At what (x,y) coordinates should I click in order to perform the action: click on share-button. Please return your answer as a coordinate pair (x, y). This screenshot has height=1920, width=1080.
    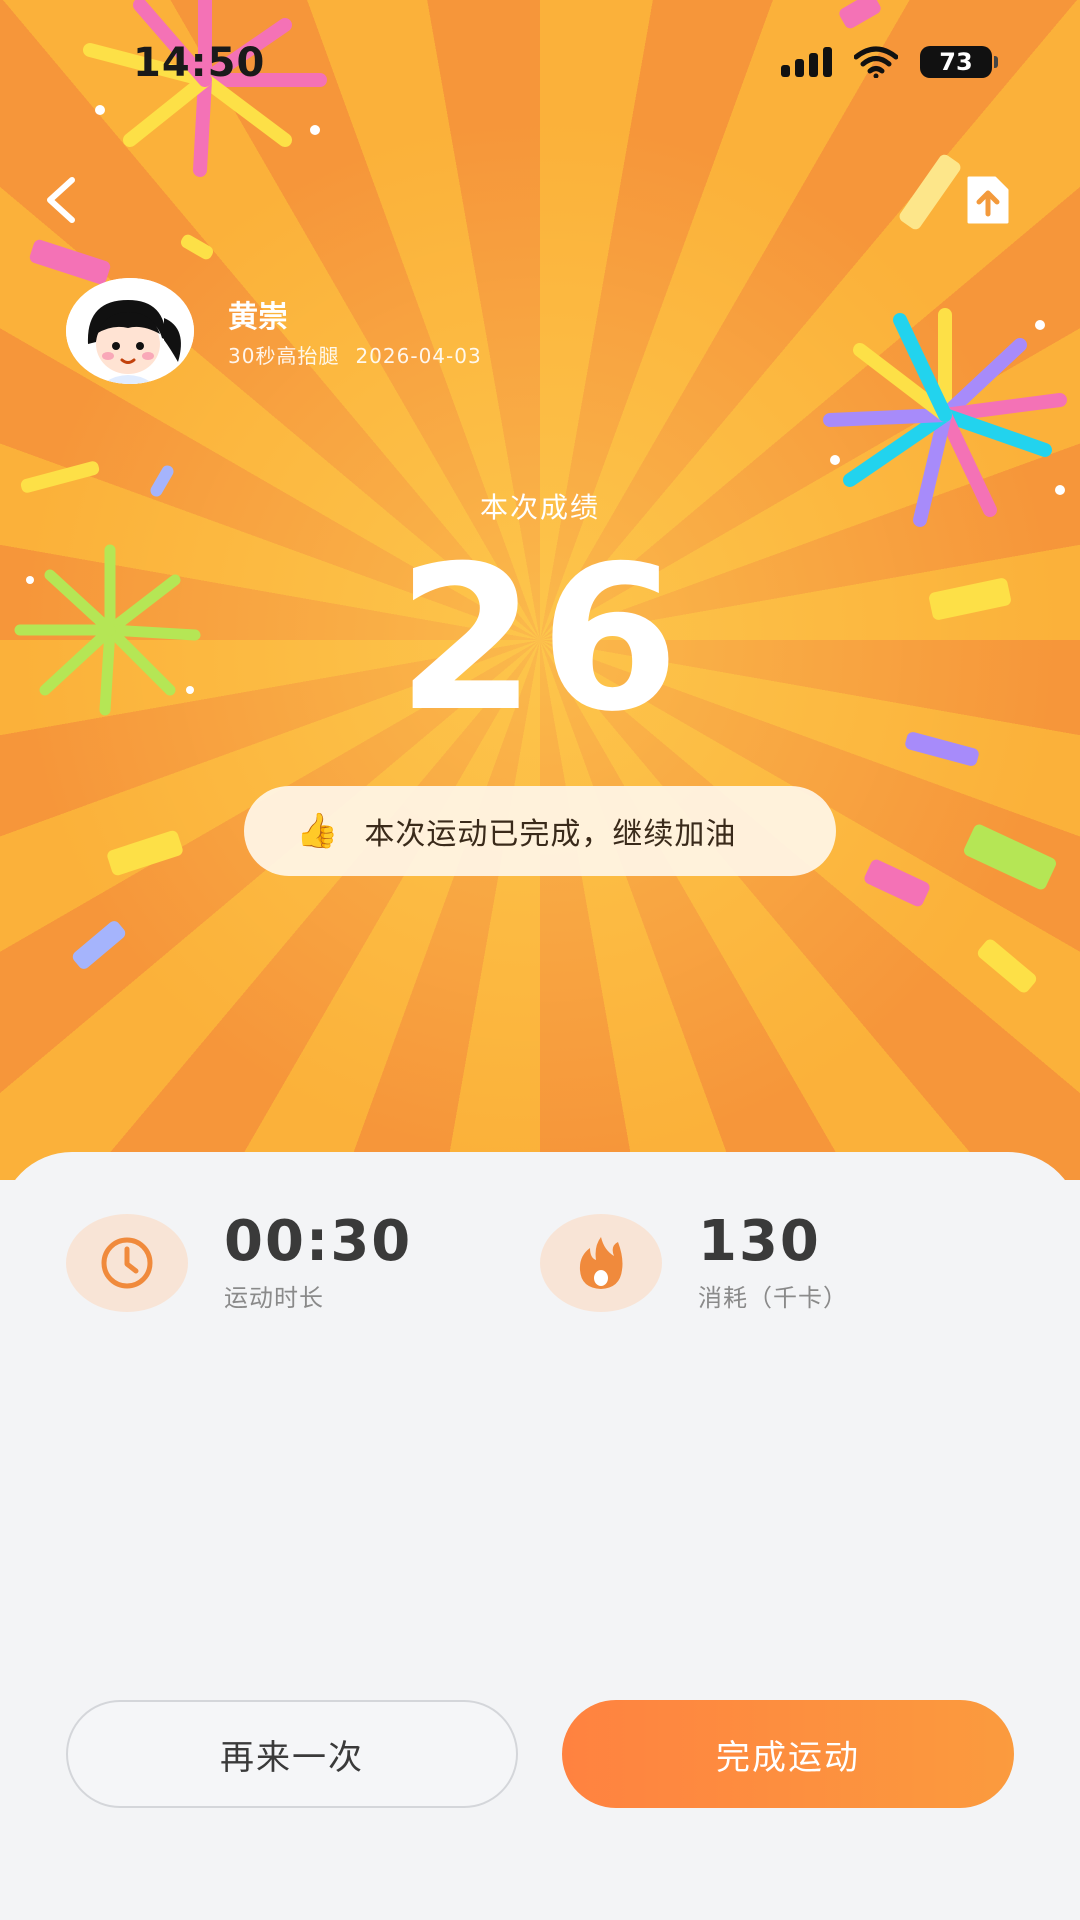
    Looking at the image, I should click on (988, 200).